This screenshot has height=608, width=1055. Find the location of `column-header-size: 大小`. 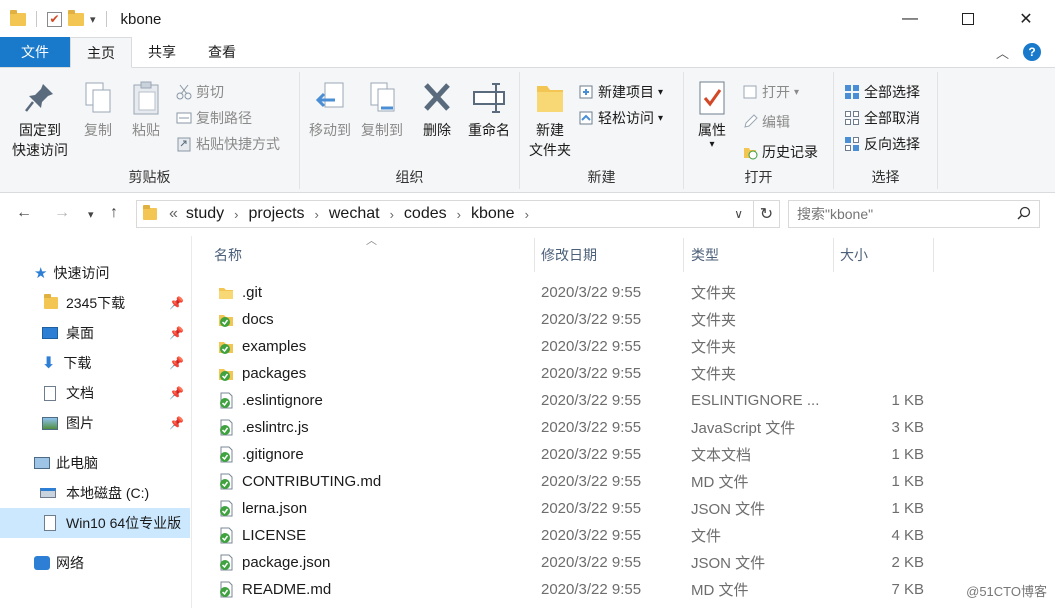

column-header-size: 大小 is located at coordinates (885, 255).